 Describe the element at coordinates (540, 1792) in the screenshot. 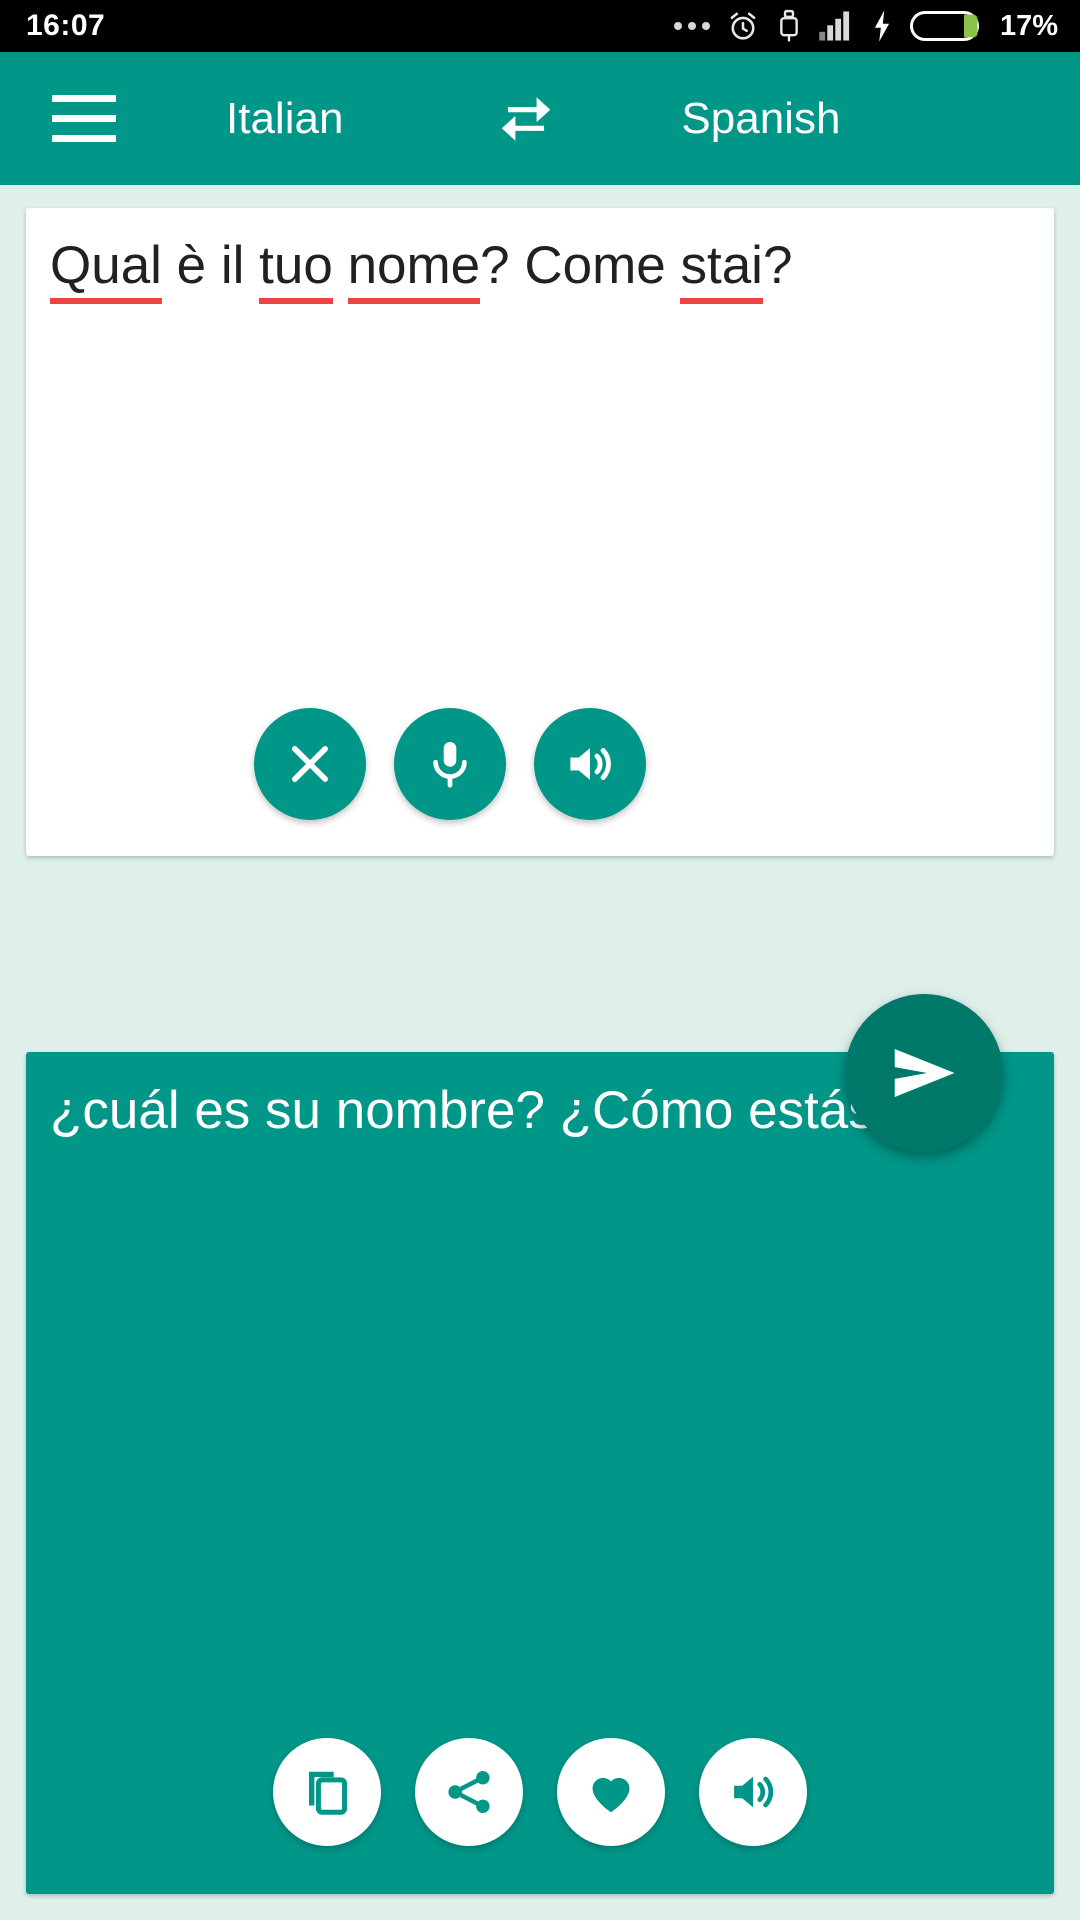

I see `translation-actions` at that location.